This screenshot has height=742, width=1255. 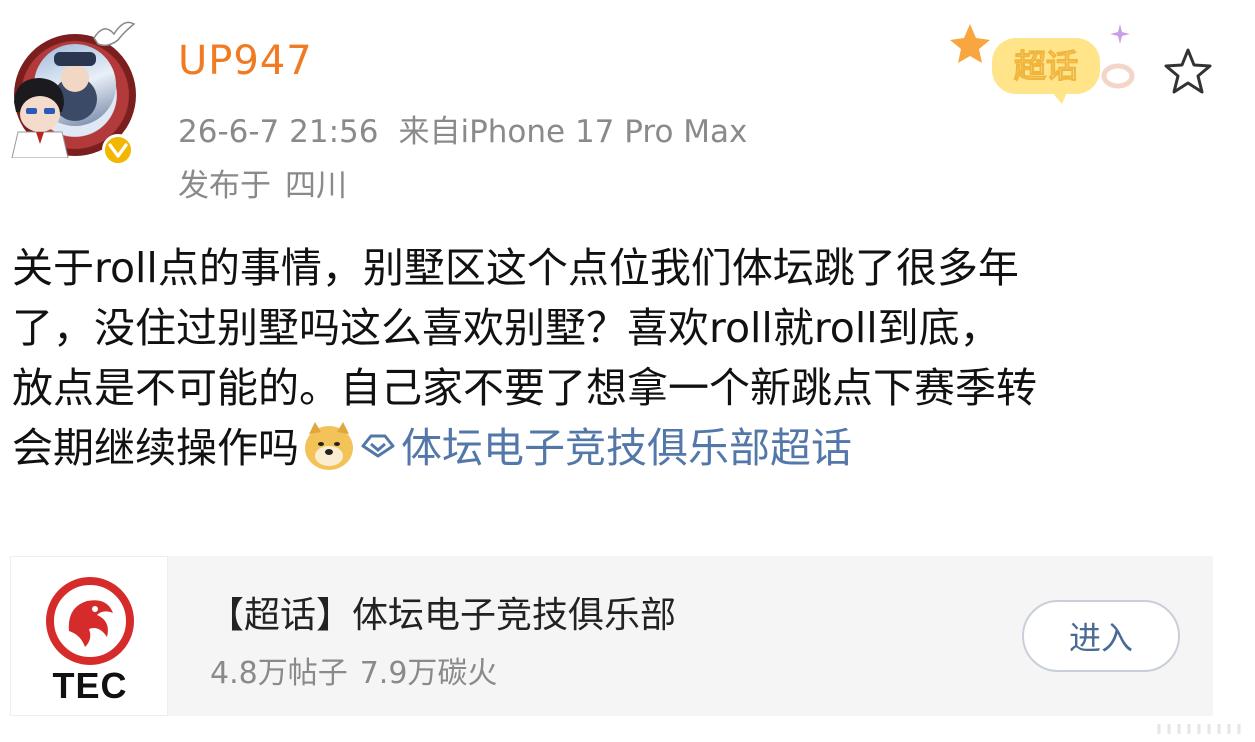 I want to click on username: UP947, so click(x=245, y=61).